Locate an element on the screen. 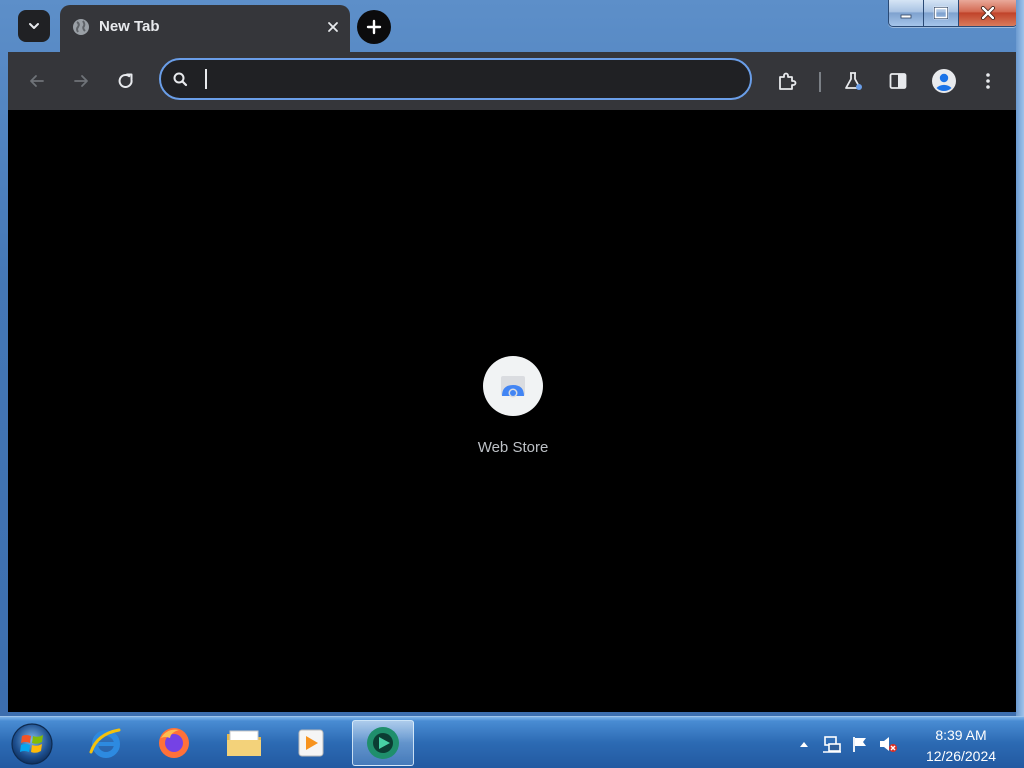 This screenshot has height=768, width=1024. taskbar-app-windows-explorer is located at coordinates (244, 743).